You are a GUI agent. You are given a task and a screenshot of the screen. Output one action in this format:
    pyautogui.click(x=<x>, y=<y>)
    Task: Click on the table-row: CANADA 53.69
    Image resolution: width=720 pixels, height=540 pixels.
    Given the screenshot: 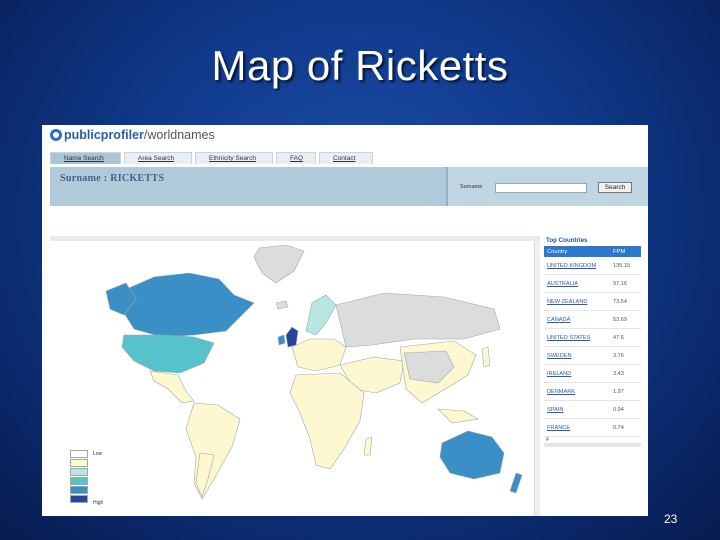 What is the action you would take?
    pyautogui.click(x=592, y=320)
    